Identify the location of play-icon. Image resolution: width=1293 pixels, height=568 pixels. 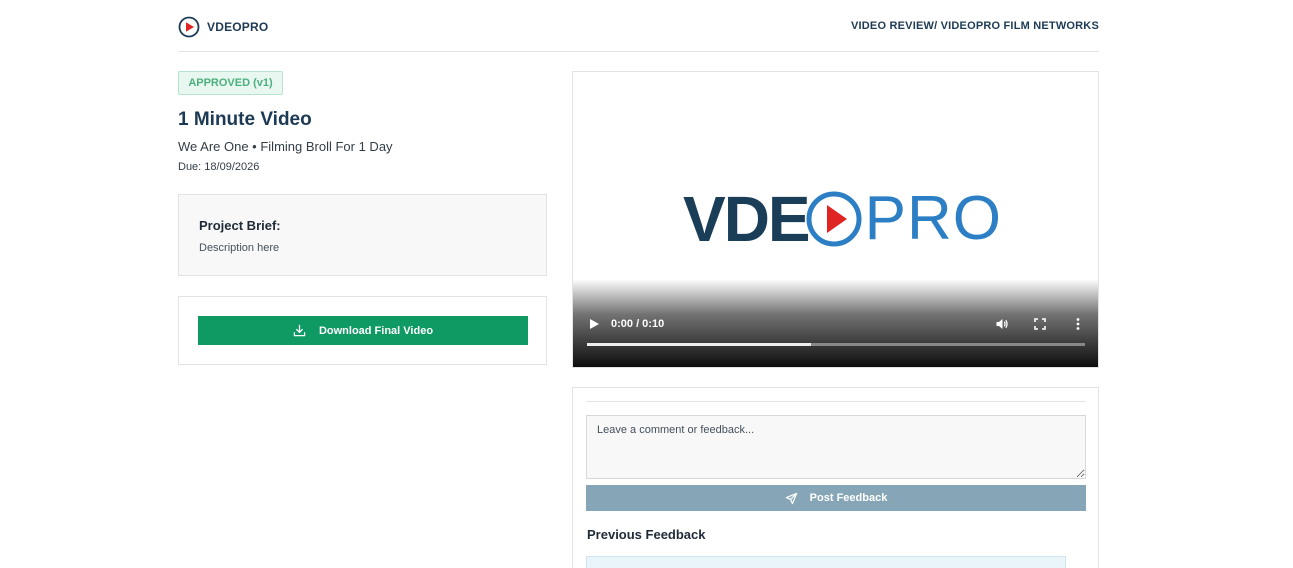
(594, 324).